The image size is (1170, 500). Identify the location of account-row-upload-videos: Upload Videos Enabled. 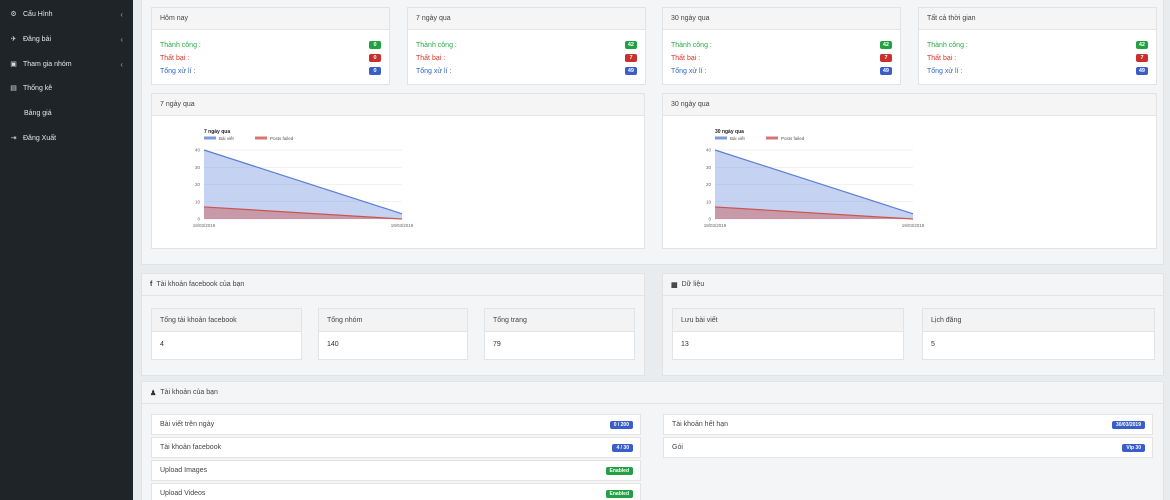
(396, 491).